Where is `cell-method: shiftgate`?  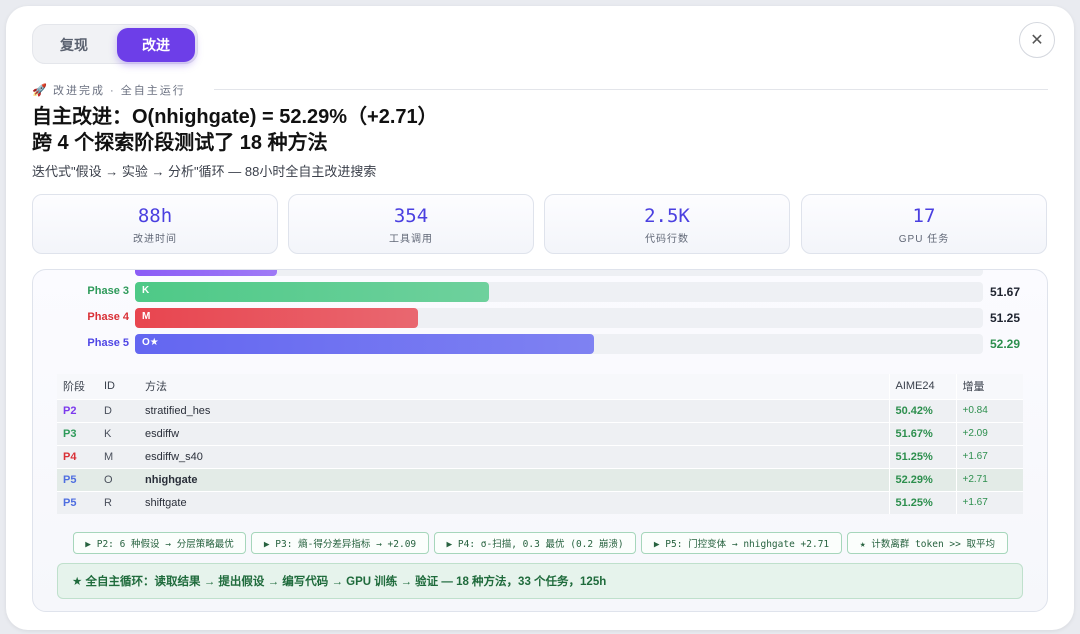 cell-method: shiftgate is located at coordinates (514, 502).